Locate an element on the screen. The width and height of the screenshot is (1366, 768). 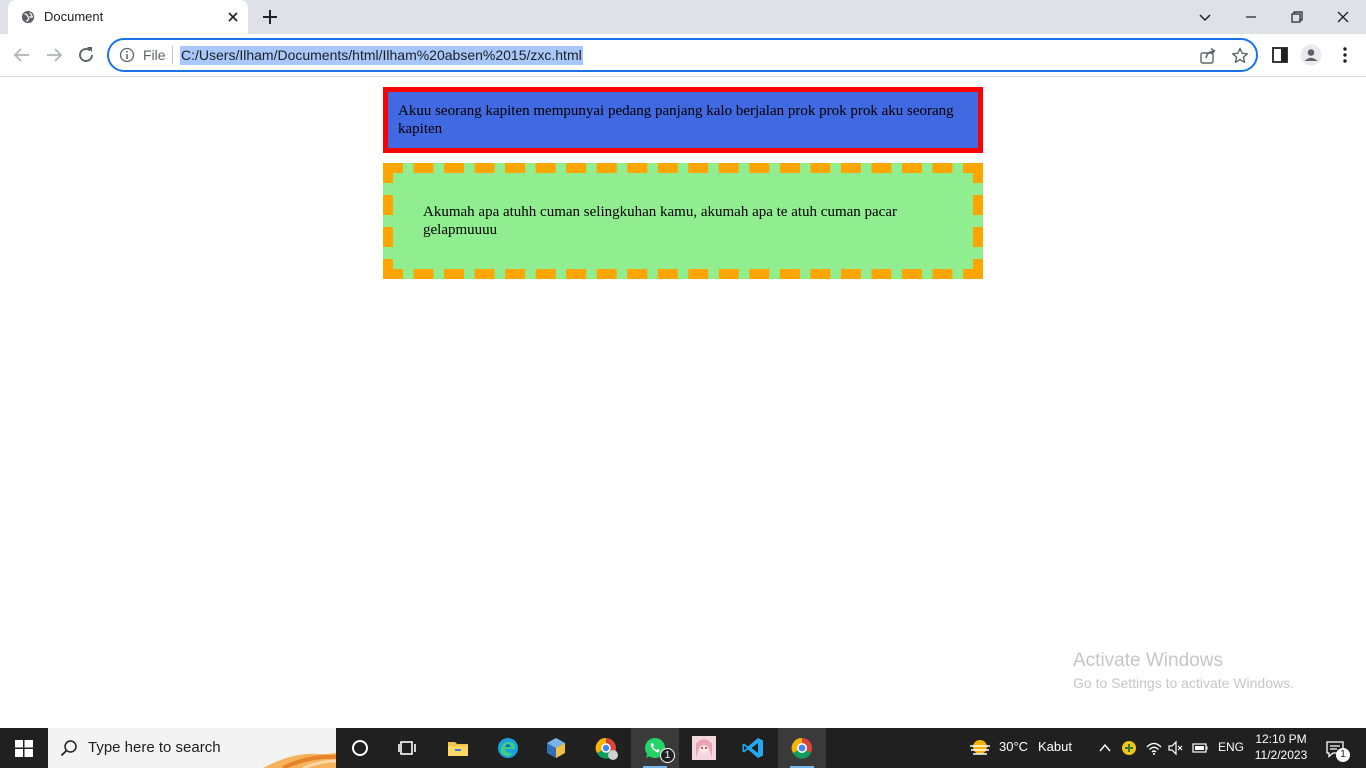
cortana-icon is located at coordinates (360, 748).